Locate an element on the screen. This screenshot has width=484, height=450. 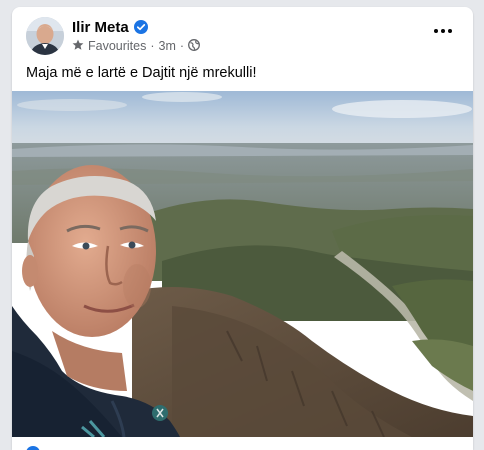
author-row: Ilir Meta is located at coordinates (110, 27).